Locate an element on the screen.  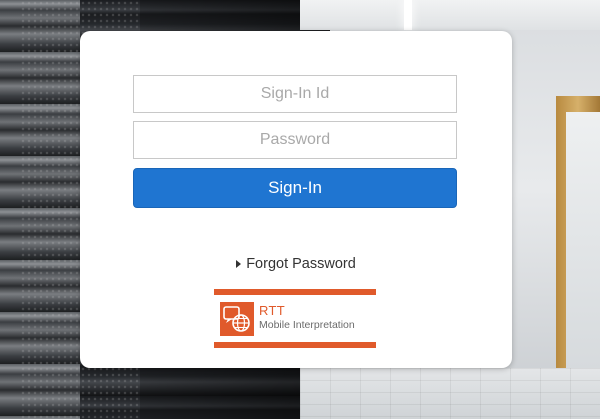
logo-top-bar is located at coordinates (295, 292).